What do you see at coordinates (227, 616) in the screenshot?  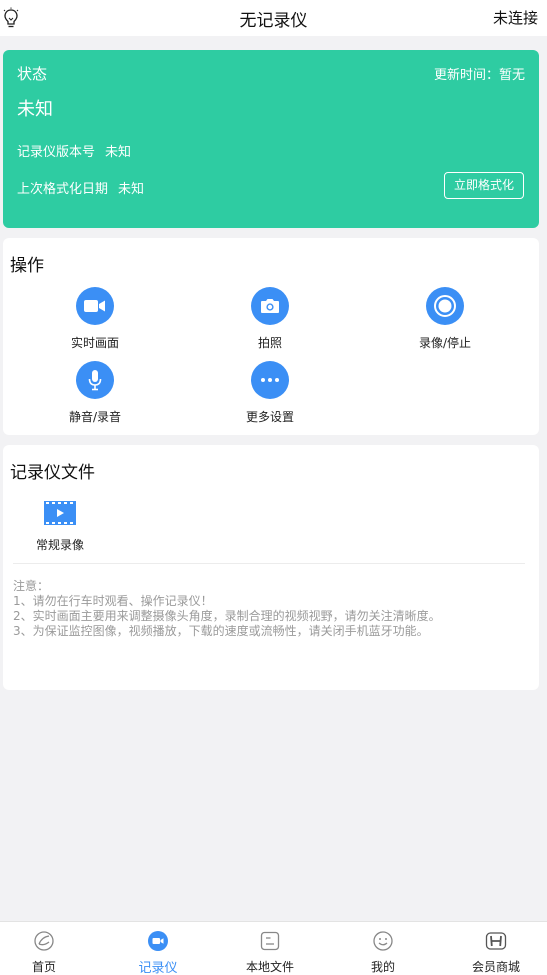 I see `note-line-2: 2、实时画面主要用来调整摄像头角度，录制合理的视频视野，请勿关注清晰度。` at bounding box center [227, 616].